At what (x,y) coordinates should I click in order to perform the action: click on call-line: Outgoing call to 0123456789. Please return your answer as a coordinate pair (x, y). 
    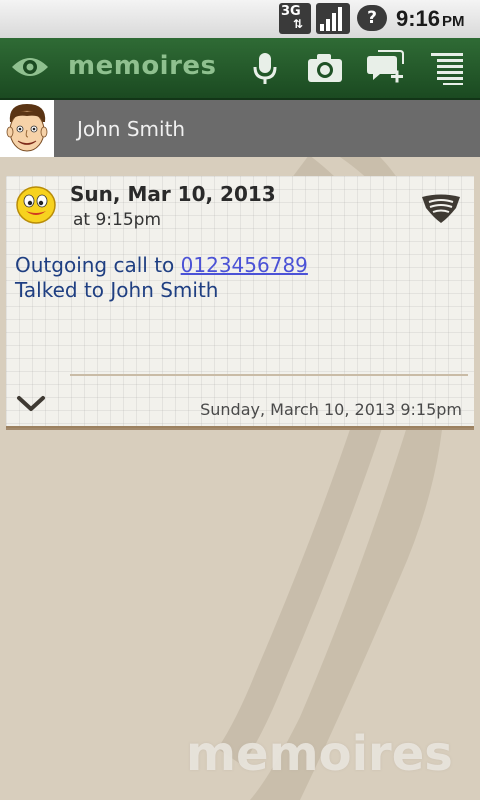
    Looking at the image, I should click on (161, 265).